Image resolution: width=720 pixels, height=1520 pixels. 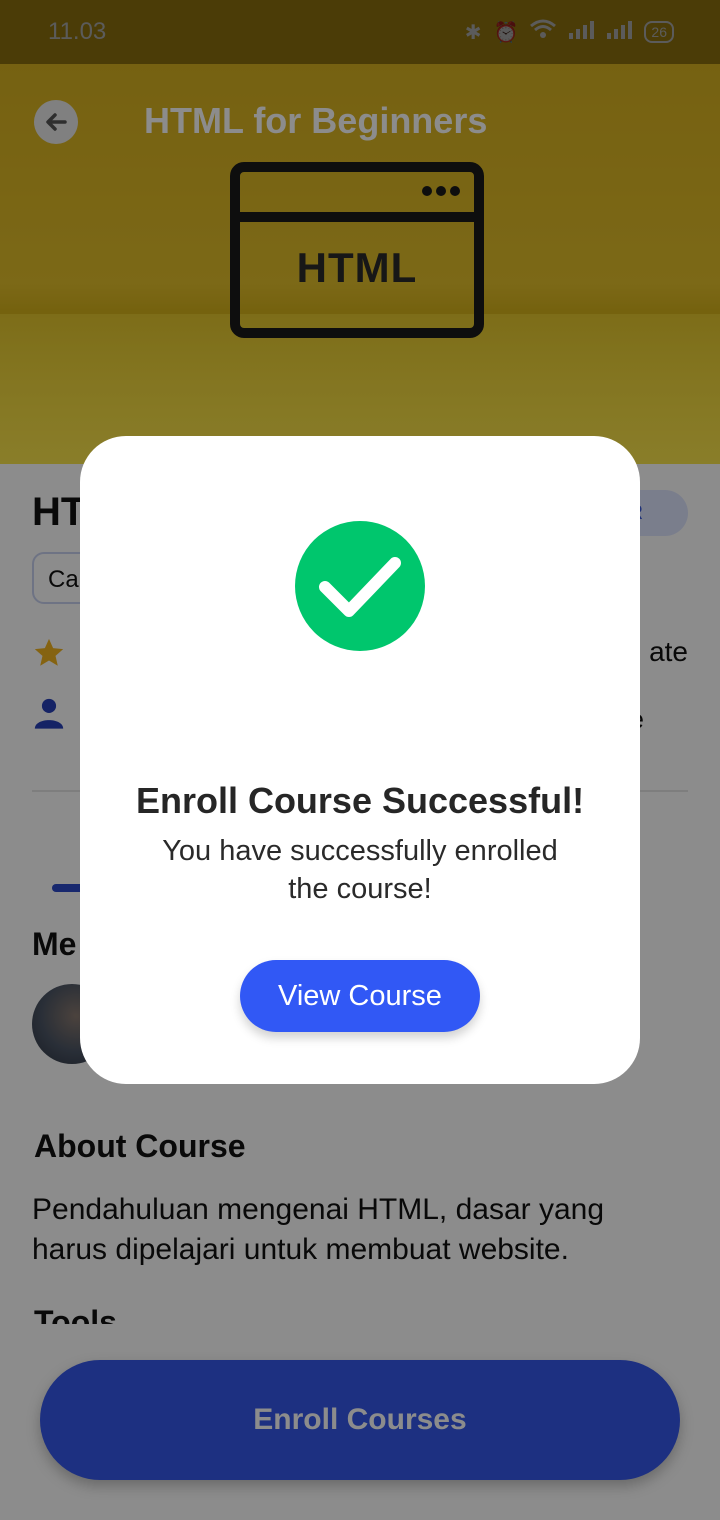 I want to click on dialog-title: Enroll Course Successful!, so click(x=360, y=800).